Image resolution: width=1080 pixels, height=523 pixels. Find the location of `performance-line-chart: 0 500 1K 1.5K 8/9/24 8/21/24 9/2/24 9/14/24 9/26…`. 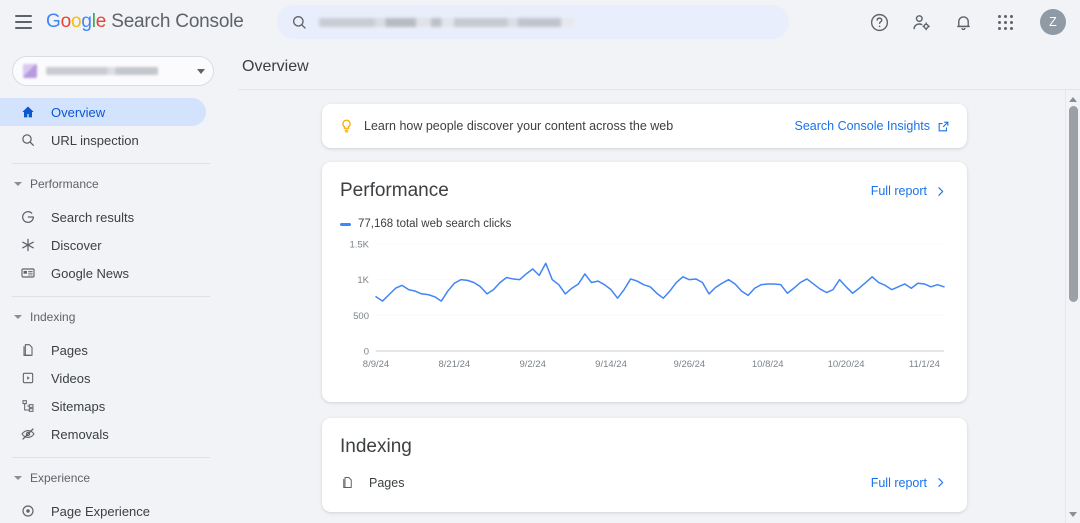

performance-line-chart: 0 500 1K 1.5K 8/9/24 8/21/24 9/2/24 9/14/24 9/26… is located at coordinates (647, 305).